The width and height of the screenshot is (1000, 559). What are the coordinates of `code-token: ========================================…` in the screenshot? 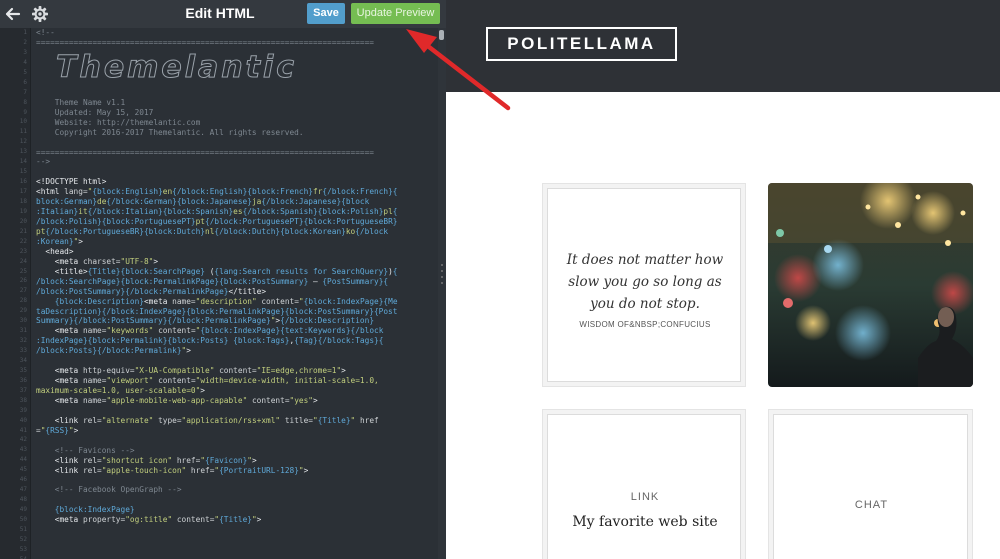 It's located at (205, 152).